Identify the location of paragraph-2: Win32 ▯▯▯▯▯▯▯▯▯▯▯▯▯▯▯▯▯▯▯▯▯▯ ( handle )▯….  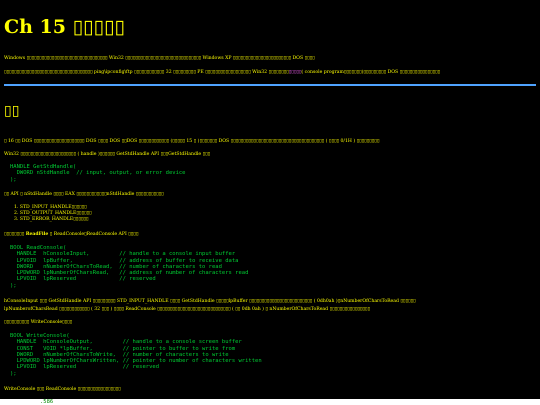
(107, 154).